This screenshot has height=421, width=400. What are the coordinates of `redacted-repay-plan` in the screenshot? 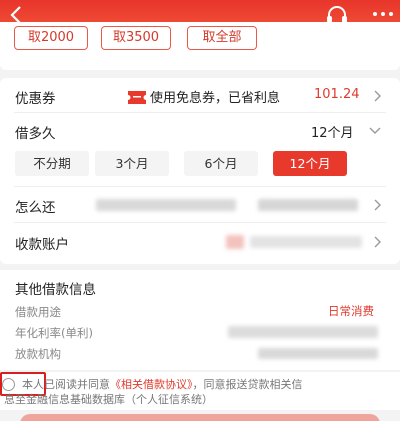 It's located at (166, 205).